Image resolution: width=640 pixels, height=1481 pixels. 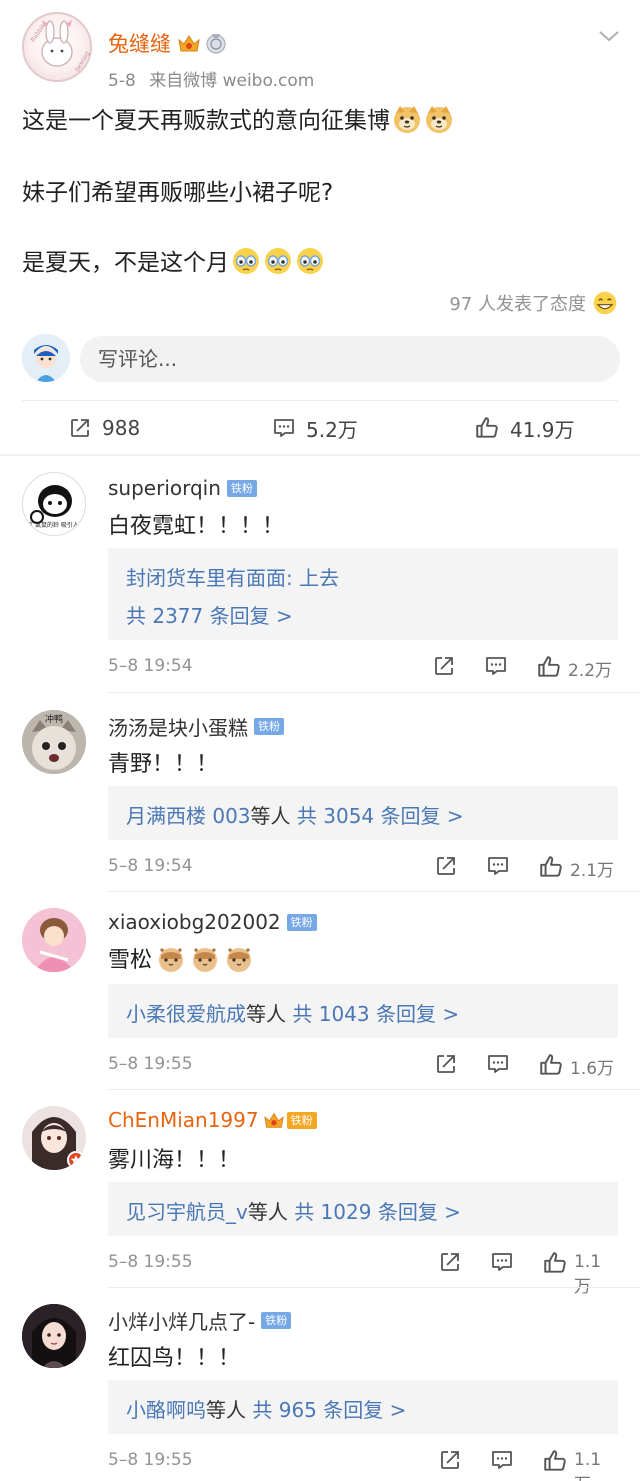 What do you see at coordinates (295, 814) in the screenshot?
I see `reply-summary: 月满西楼 003等人 共 3054 条回复 >` at bounding box center [295, 814].